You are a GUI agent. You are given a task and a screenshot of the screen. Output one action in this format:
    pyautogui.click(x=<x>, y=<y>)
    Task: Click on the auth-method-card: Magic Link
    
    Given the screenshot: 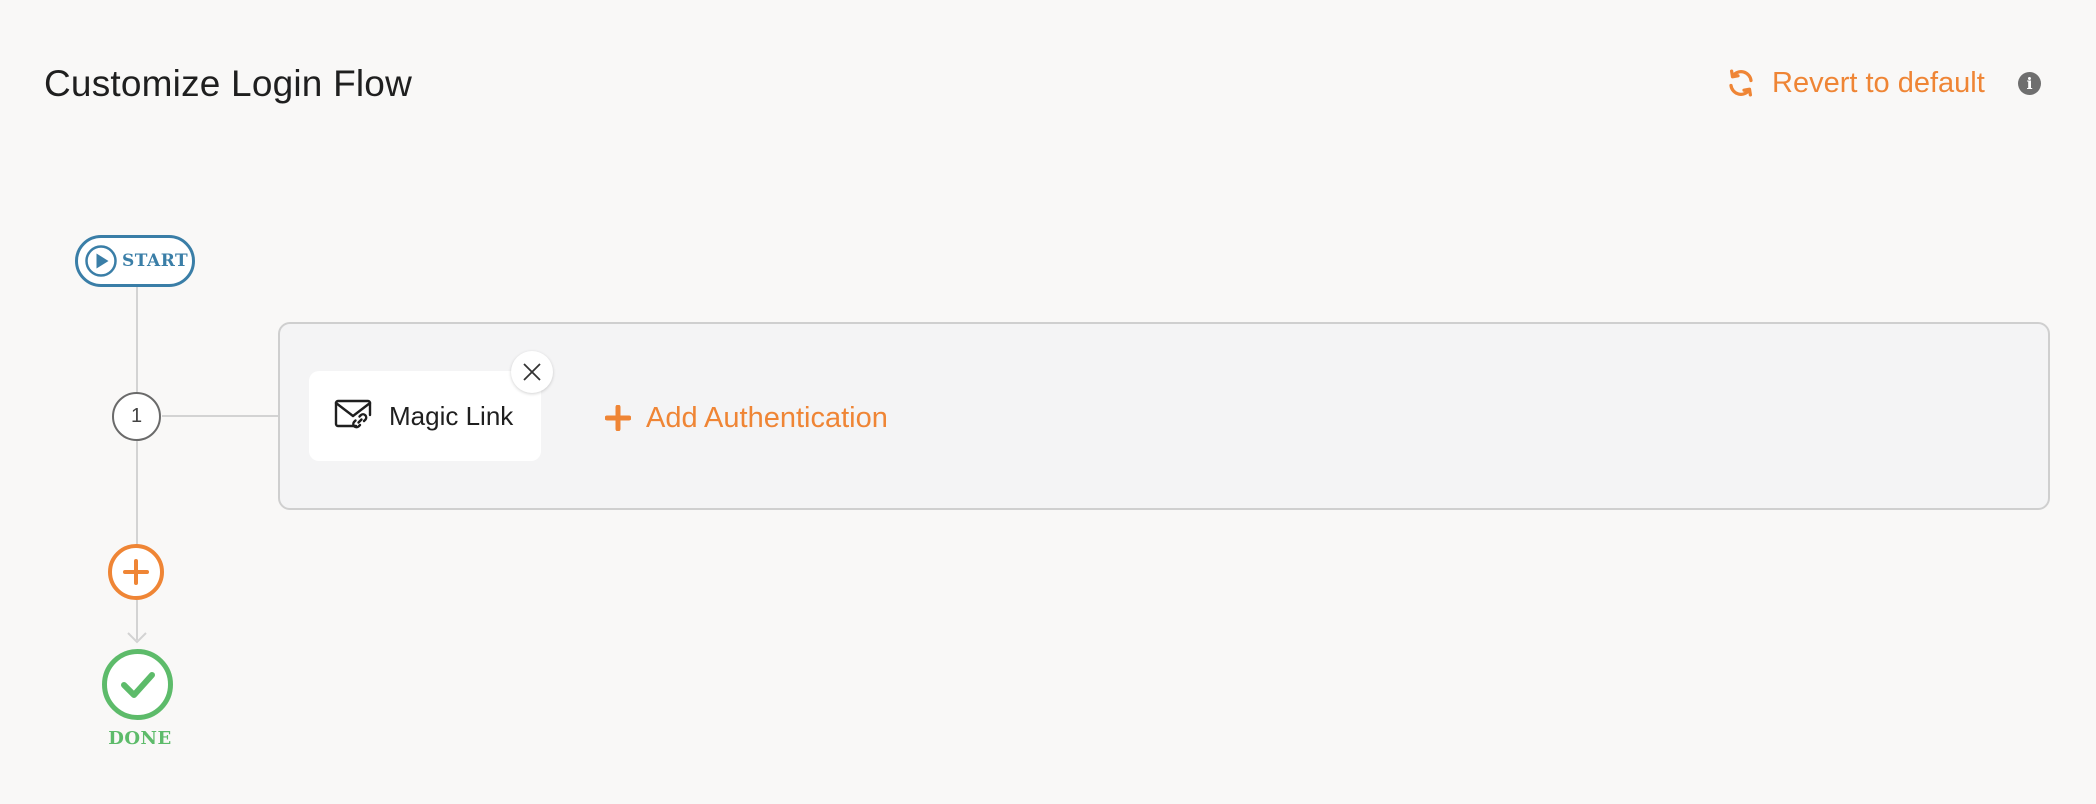 What is the action you would take?
    pyautogui.click(x=425, y=416)
    